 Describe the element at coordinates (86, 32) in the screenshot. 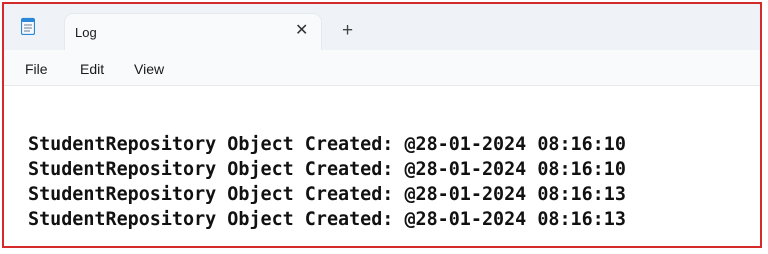

I see `tab-title: Log` at that location.